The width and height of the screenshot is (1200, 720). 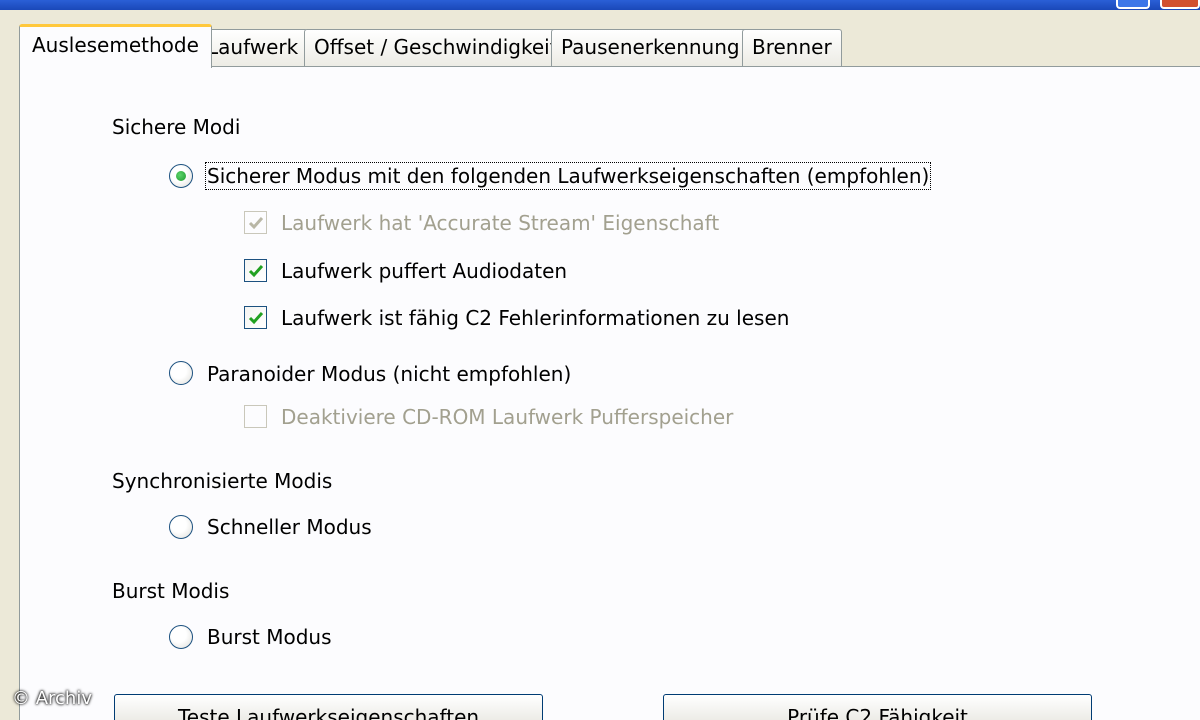 What do you see at coordinates (328, 707) in the screenshot?
I see `test-drive-features-button: Teste Laufwerkseigenschaften` at bounding box center [328, 707].